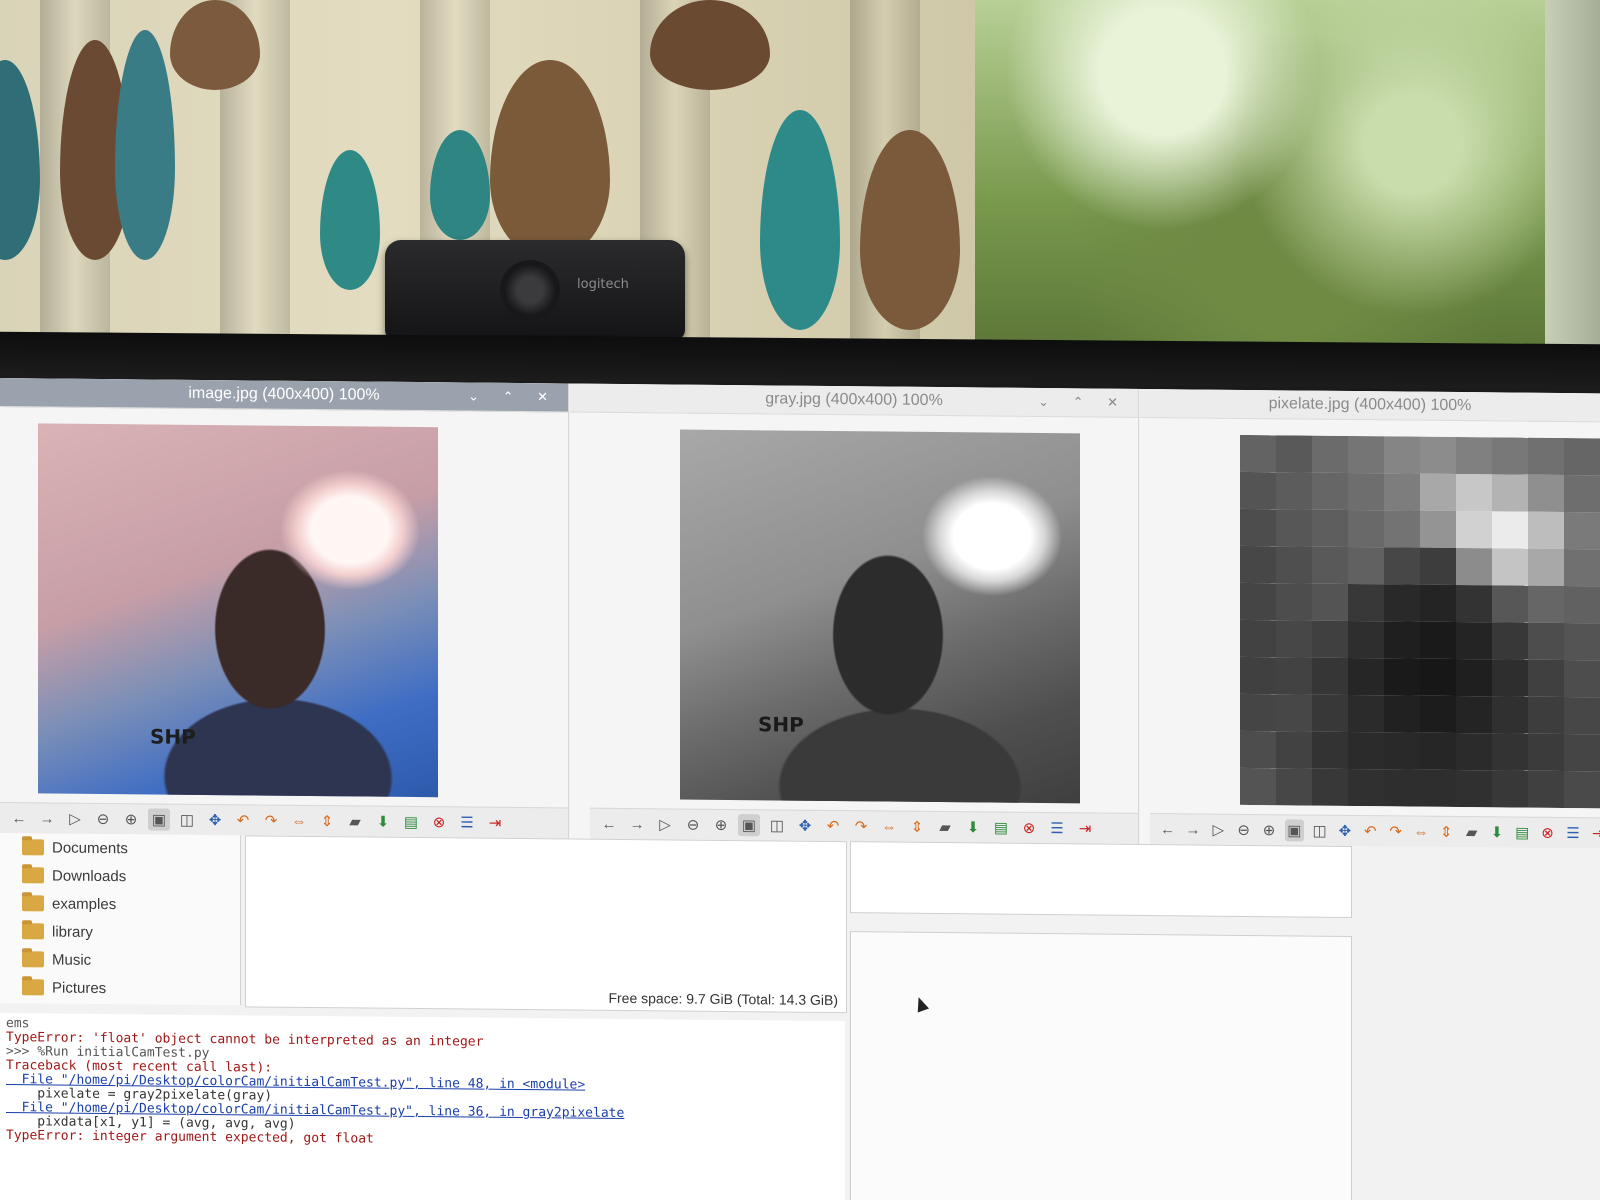  Describe the element at coordinates (84, 903) in the screenshot. I see `folder-label: examples` at that location.